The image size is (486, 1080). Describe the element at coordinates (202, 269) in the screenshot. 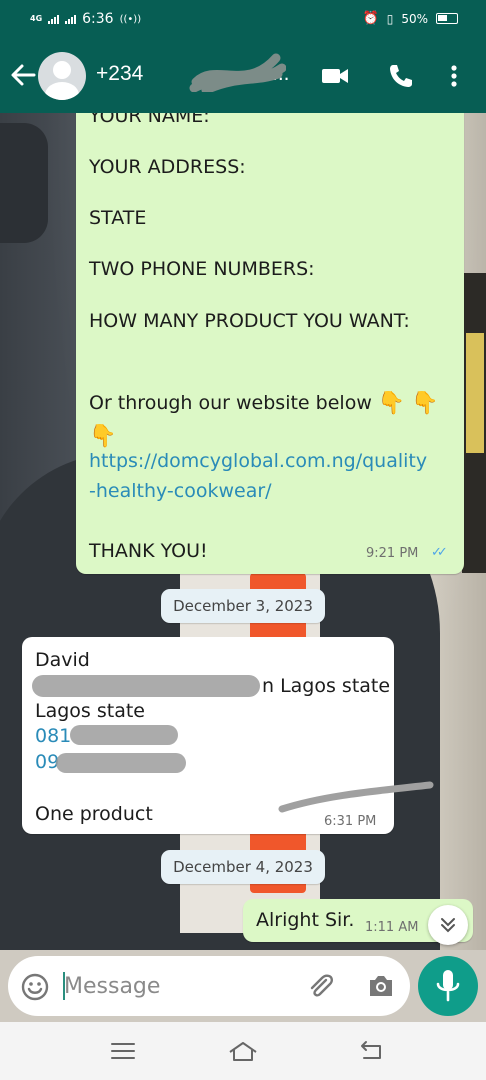

I see `message-line: TWO PHONE NUMBERS:` at that location.